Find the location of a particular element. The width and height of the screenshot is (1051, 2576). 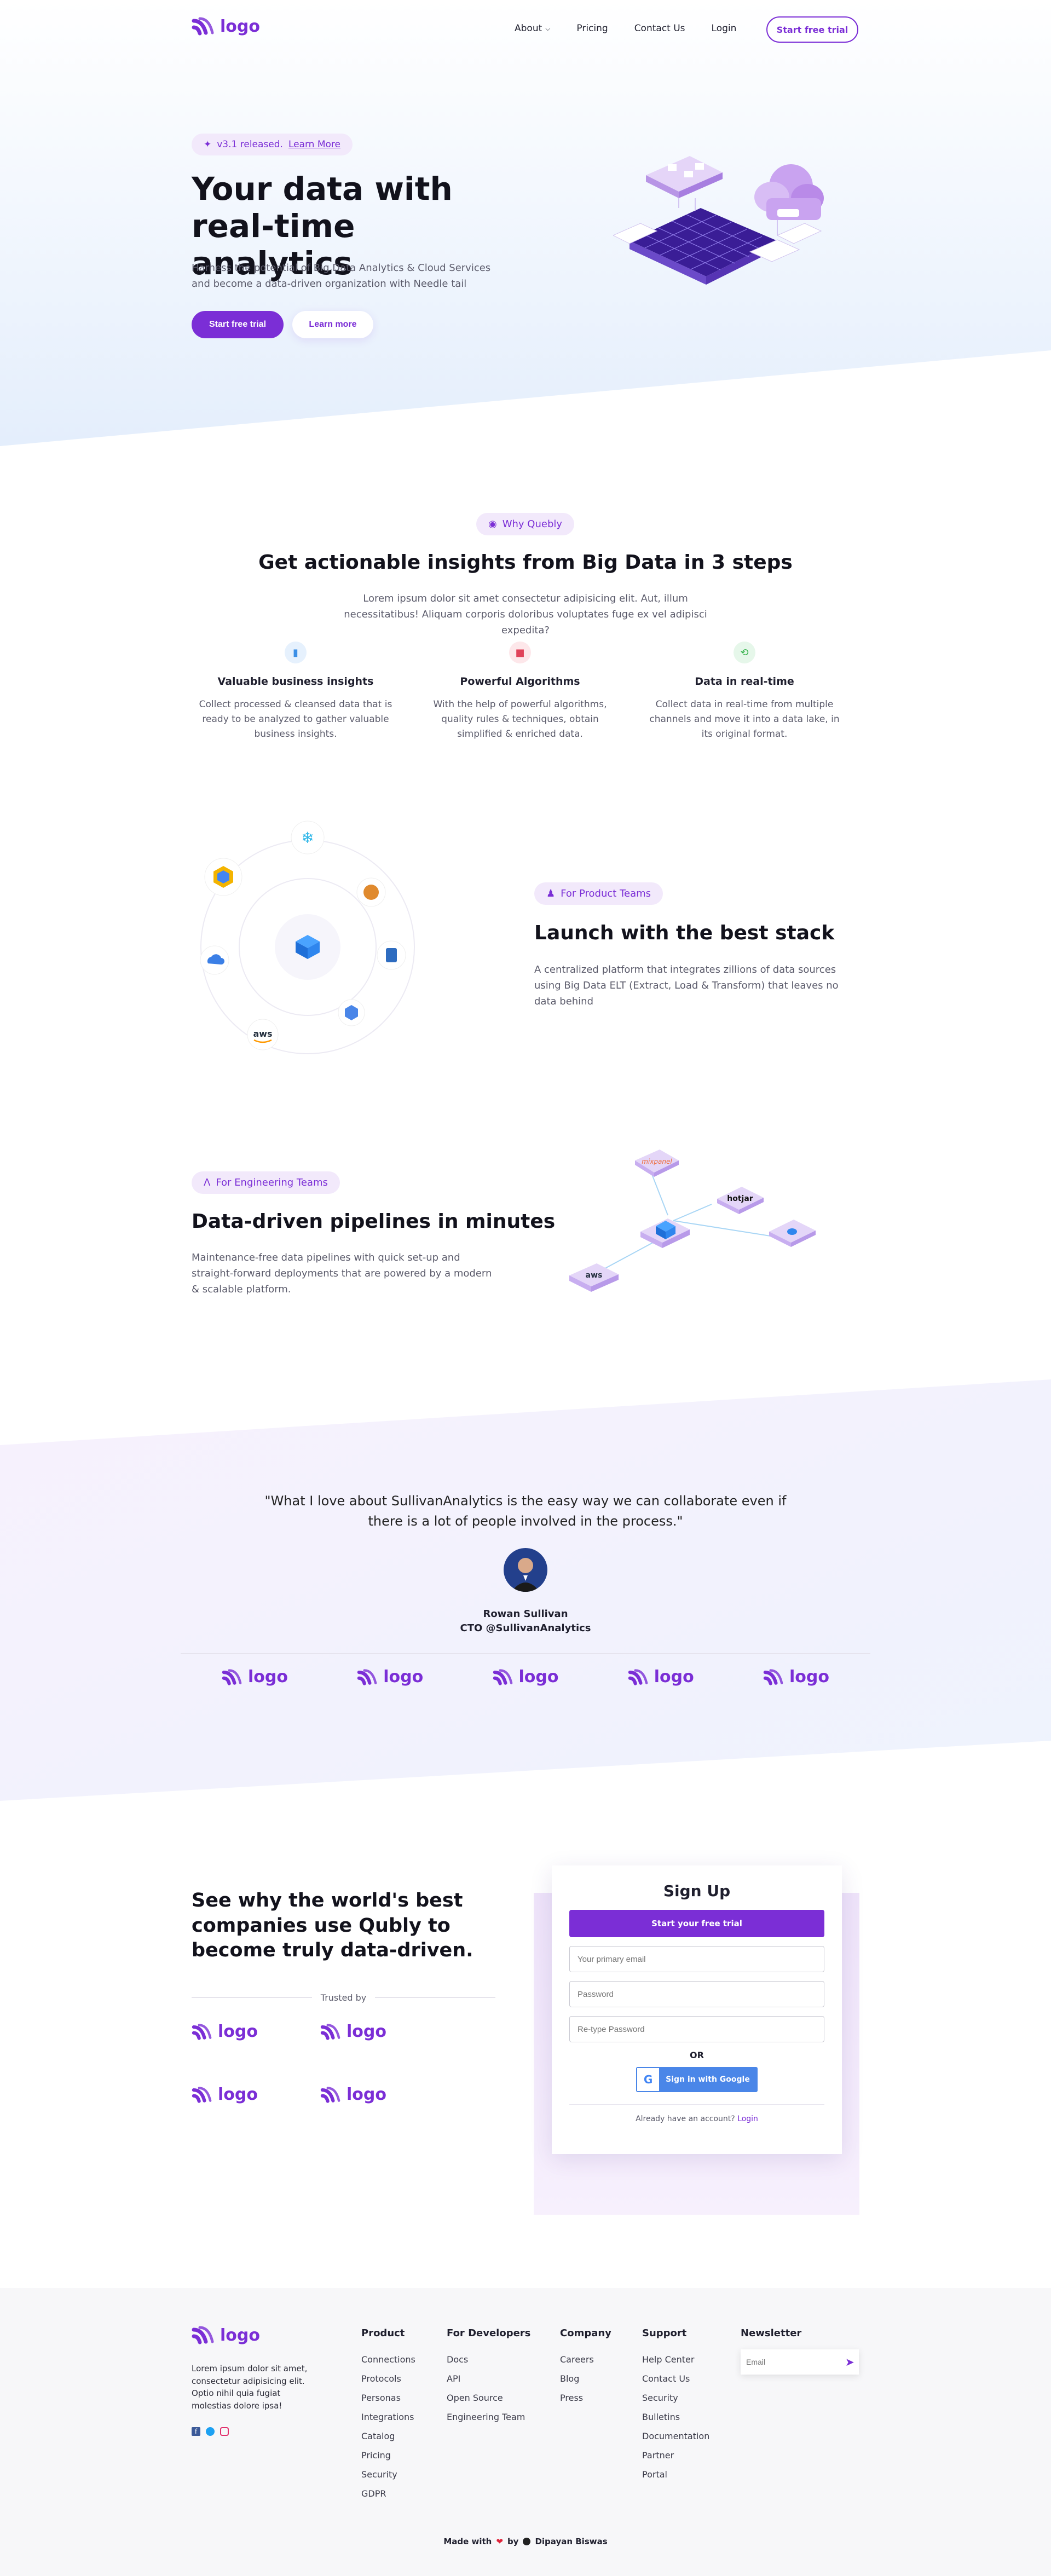

redshift-icon is located at coordinates (391, 955).